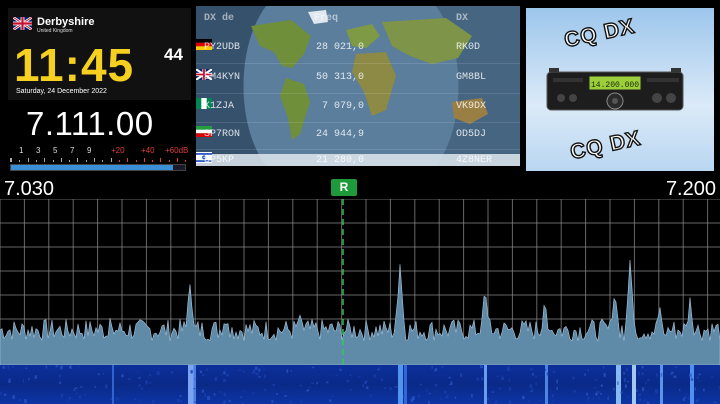 The width and height of the screenshot is (720, 404). What do you see at coordinates (661, 384) in the screenshot?
I see `waterfall-signal` at bounding box center [661, 384].